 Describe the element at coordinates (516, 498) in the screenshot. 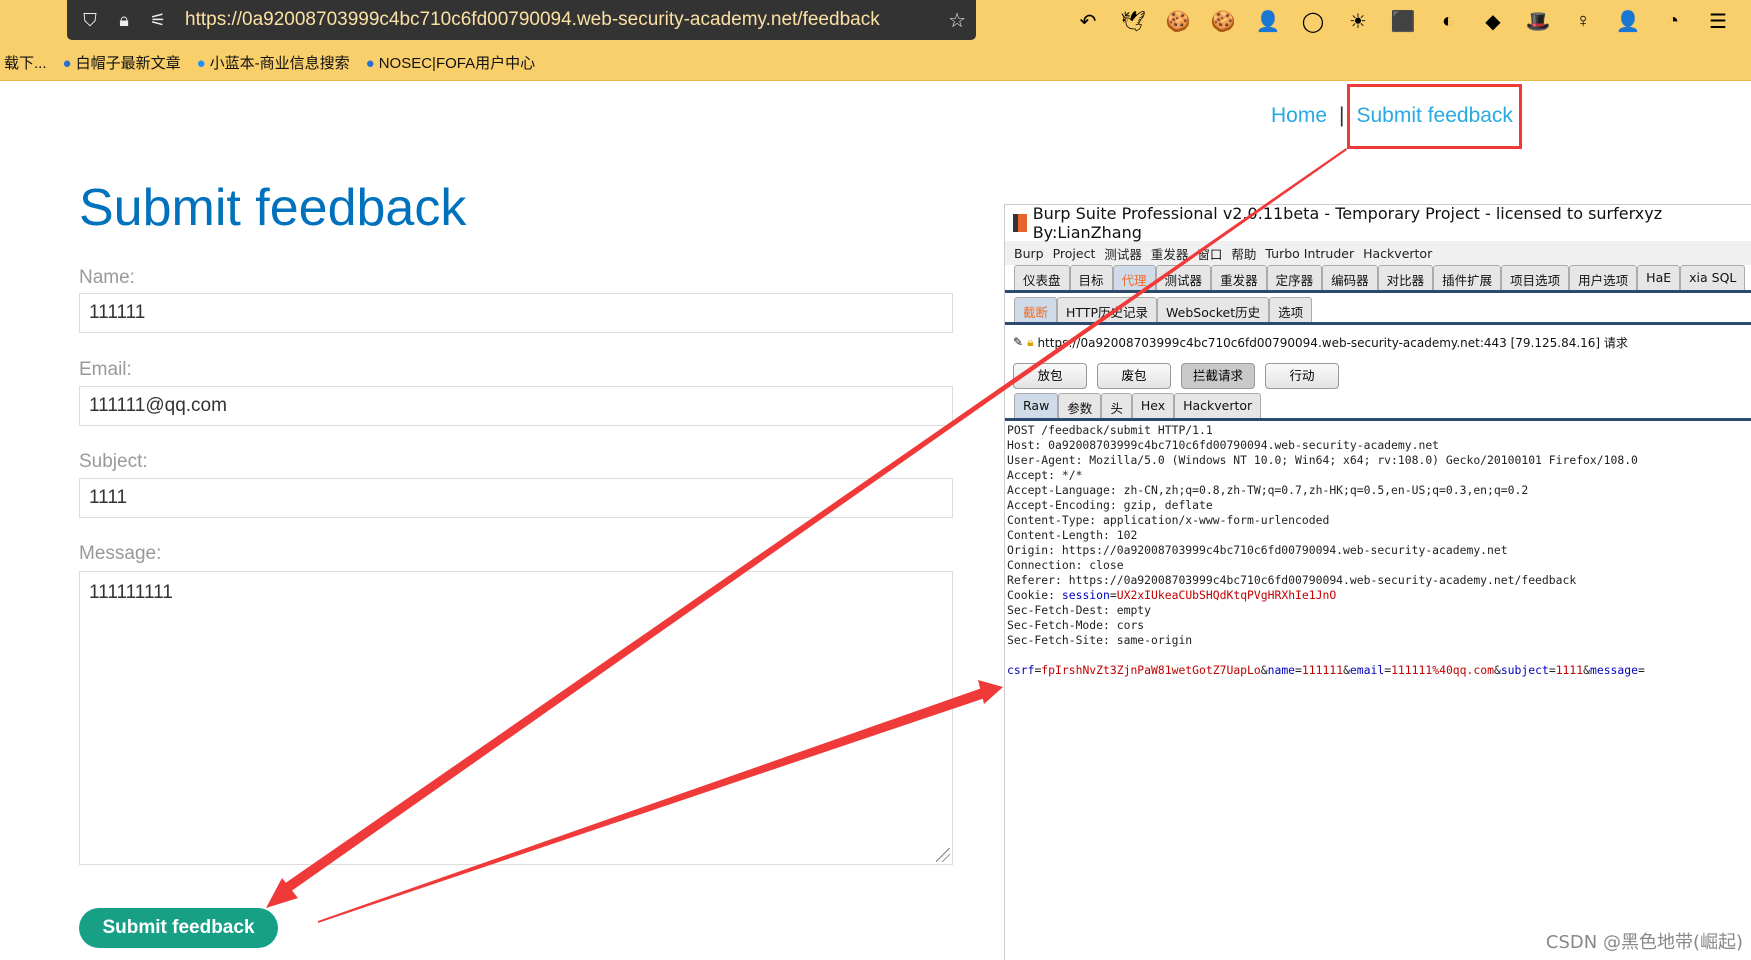

I see `subject-field: 1111` at that location.